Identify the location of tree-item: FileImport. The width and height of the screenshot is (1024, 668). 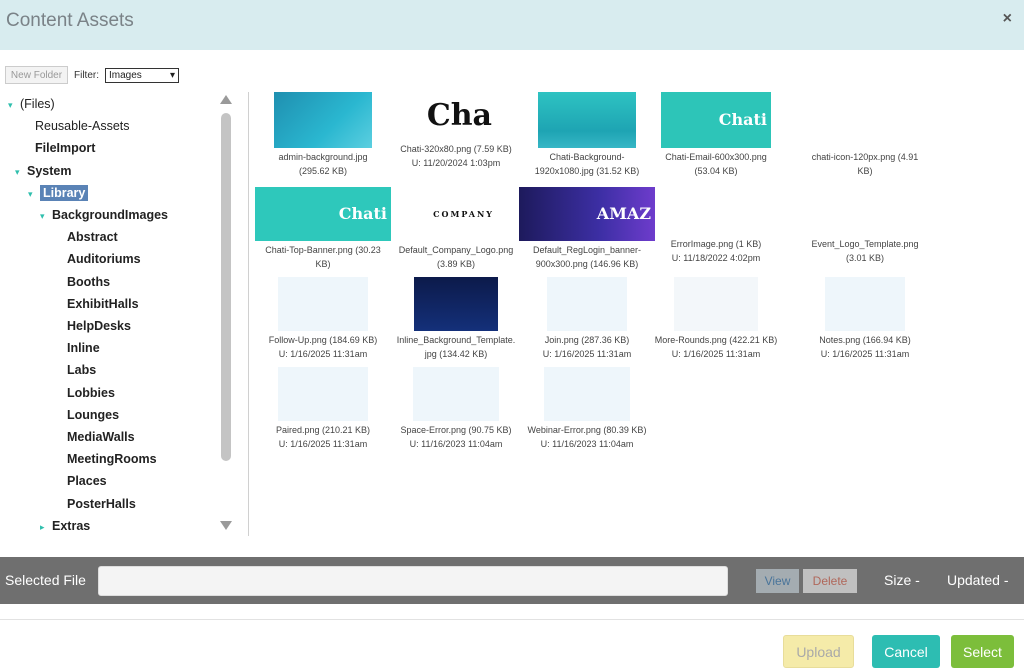
(59, 148).